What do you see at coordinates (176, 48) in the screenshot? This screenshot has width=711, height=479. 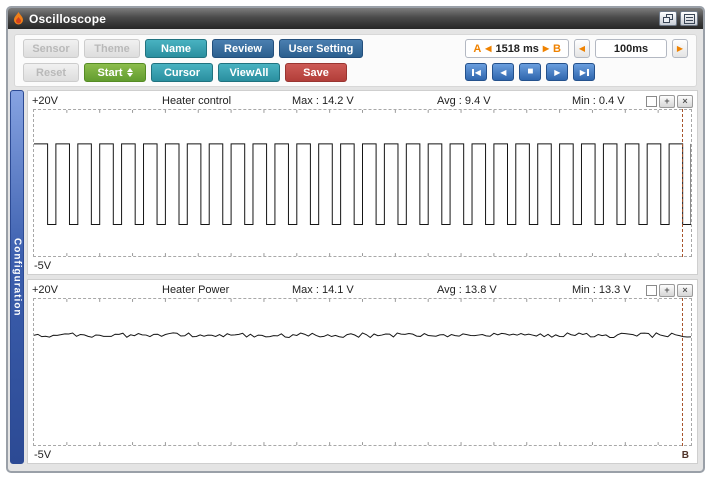 I see `name-button: Name` at bounding box center [176, 48].